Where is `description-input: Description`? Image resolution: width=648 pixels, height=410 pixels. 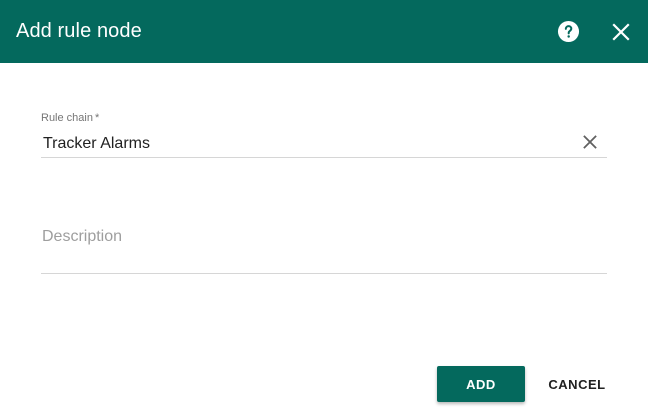
description-input: Description is located at coordinates (82, 237).